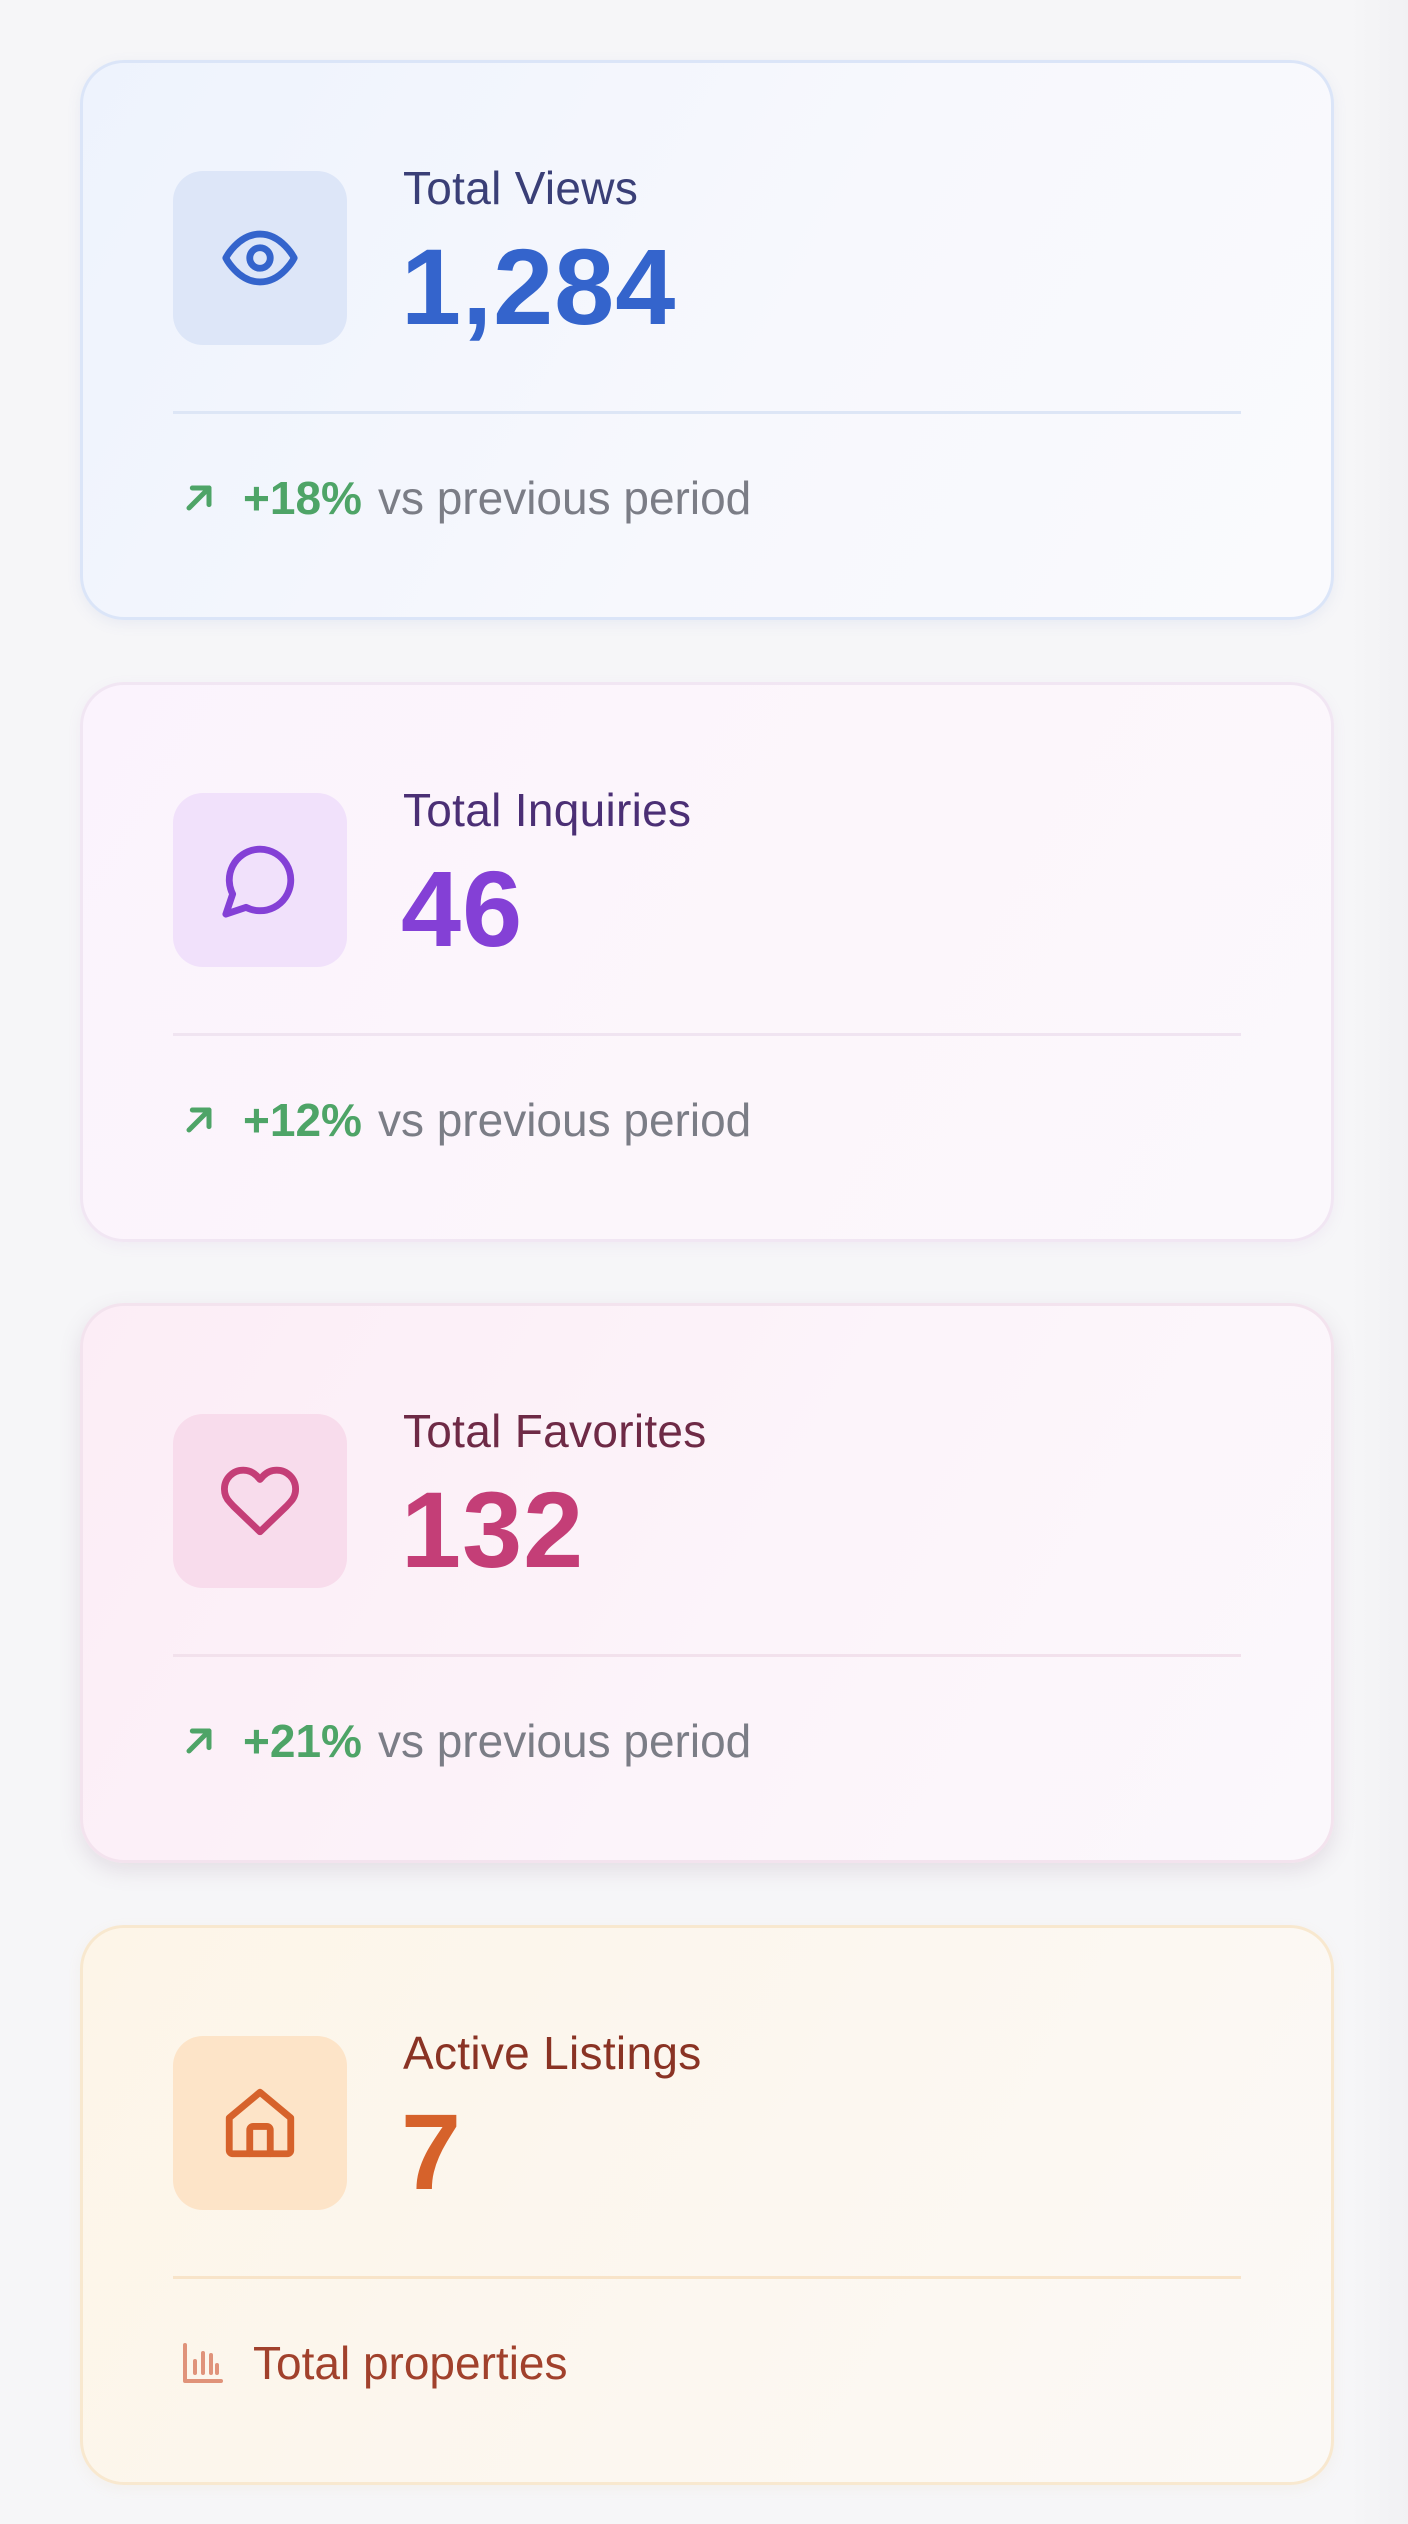 This screenshot has width=1408, height=2524. I want to click on stat-trend: +12% vs previous period, so click(465, 1120).